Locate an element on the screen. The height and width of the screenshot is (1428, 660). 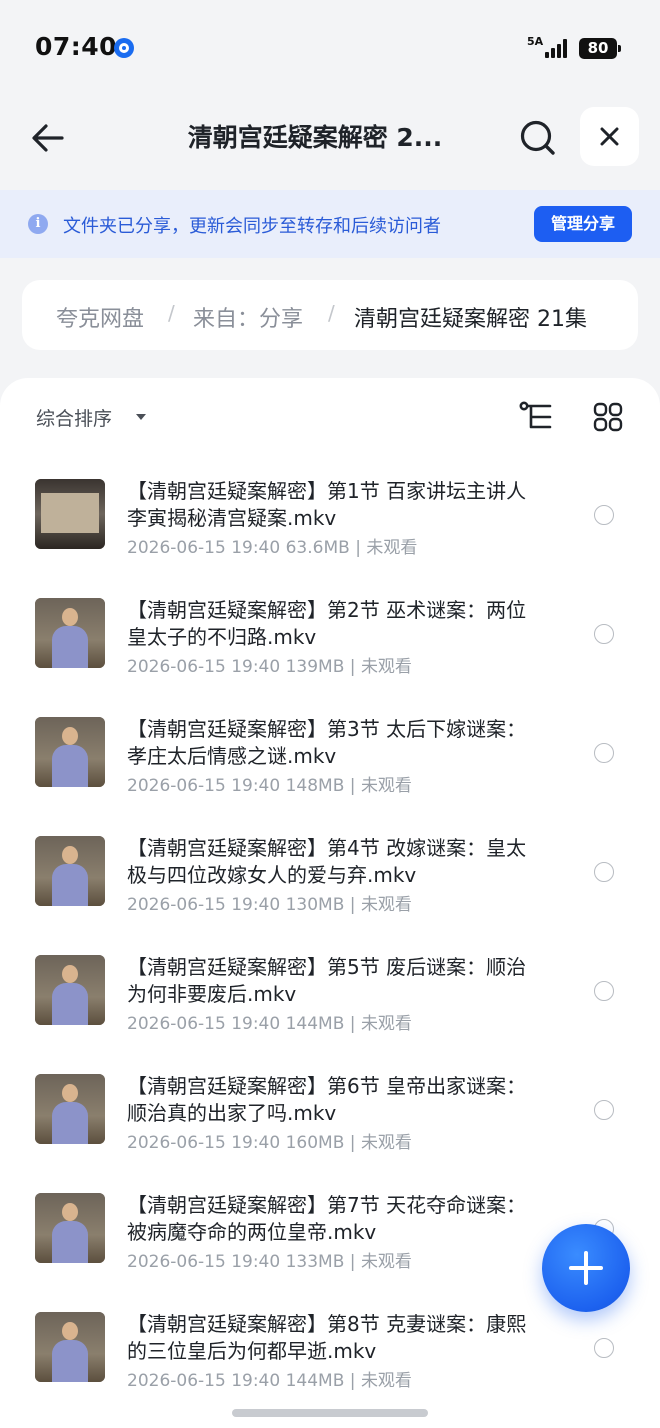
close-button is located at coordinates (609, 136).